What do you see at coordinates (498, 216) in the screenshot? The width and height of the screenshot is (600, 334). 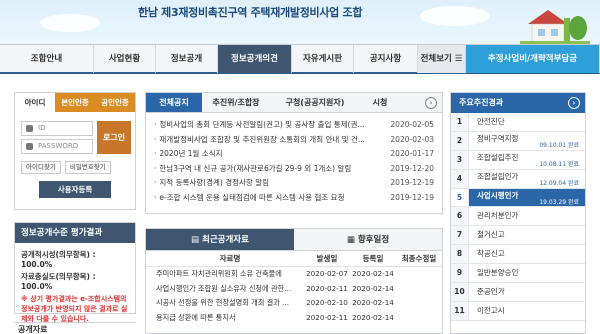 I see `step-name: 관리처분인가` at bounding box center [498, 216].